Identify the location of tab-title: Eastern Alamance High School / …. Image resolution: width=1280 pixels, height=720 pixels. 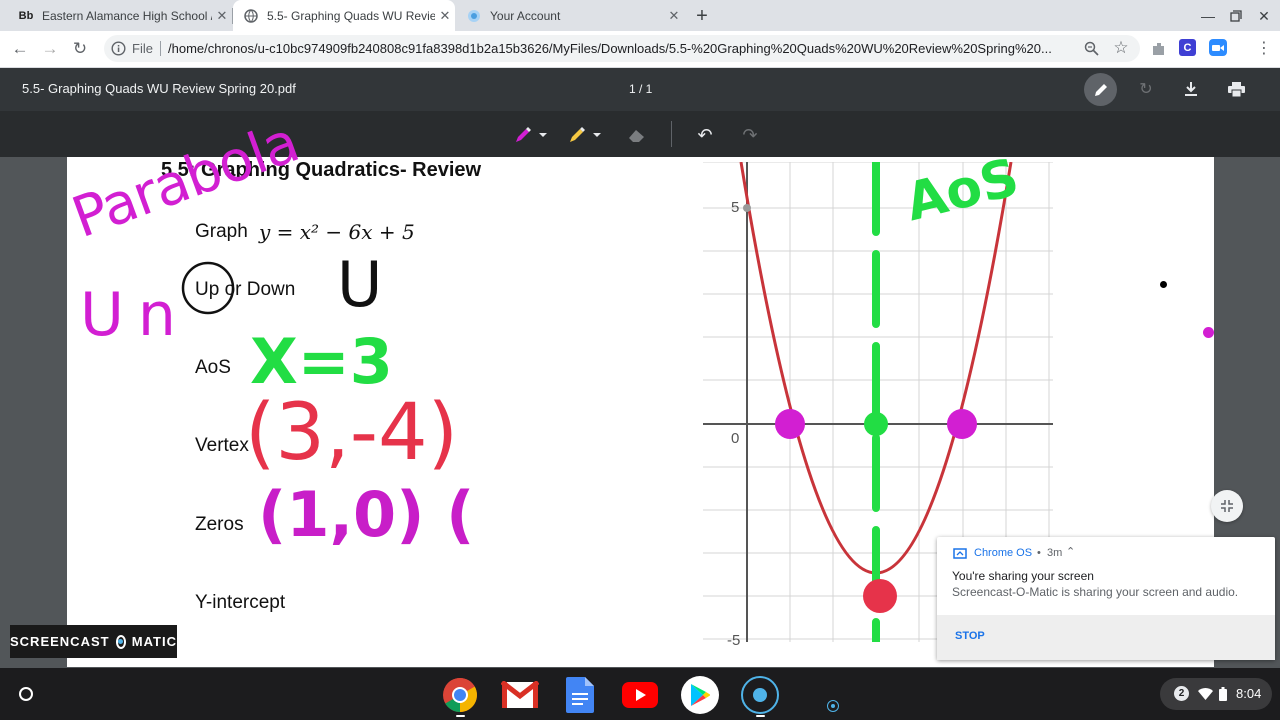
(127, 15).